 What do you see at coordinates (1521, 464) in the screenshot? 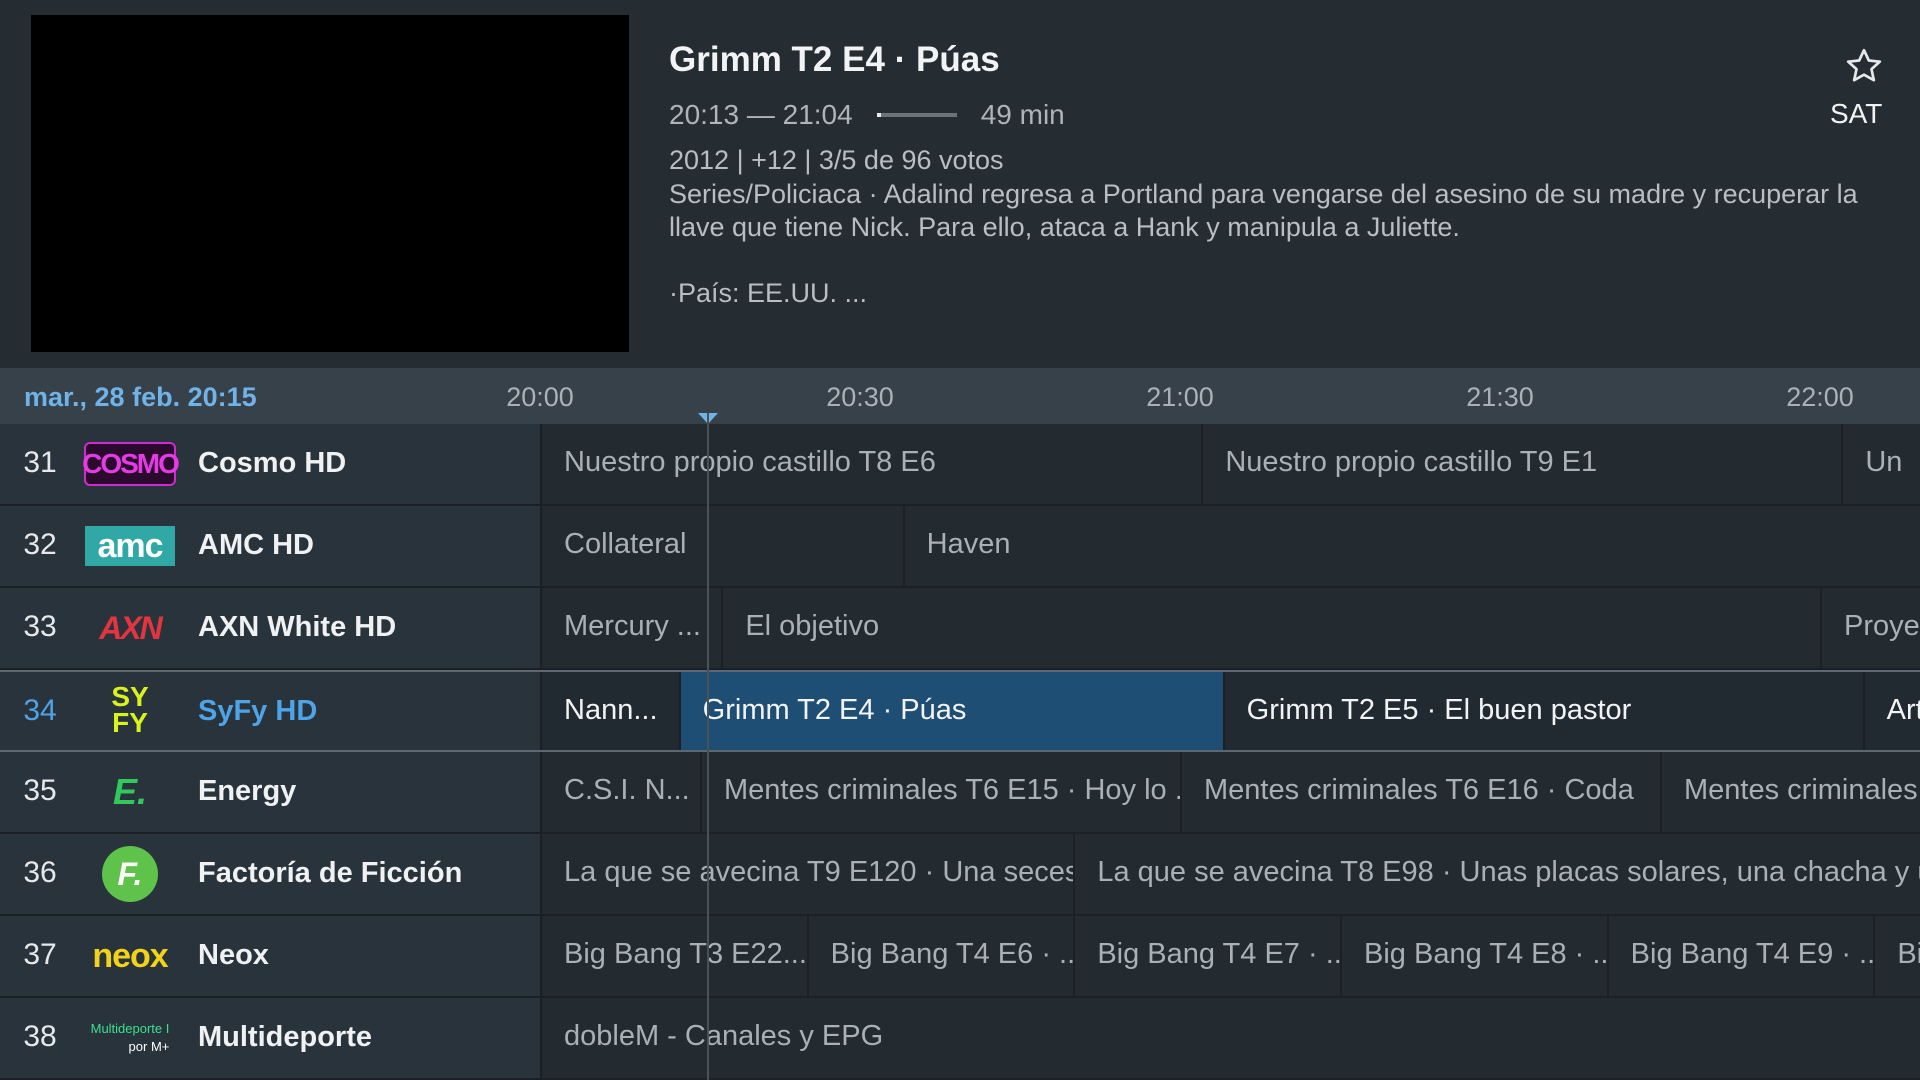
I see `program-cell: Nuestro propio castillo T9 E1` at bounding box center [1521, 464].